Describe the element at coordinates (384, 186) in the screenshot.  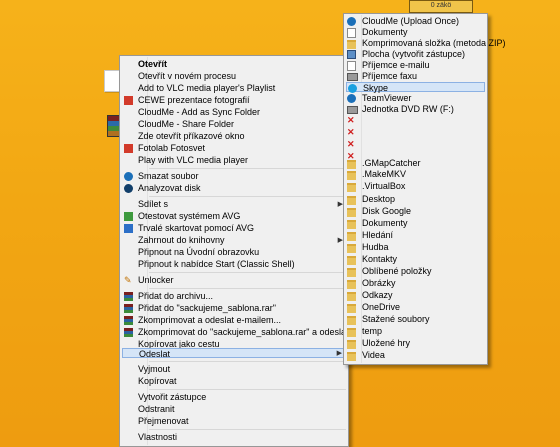
I see `send-to-label: .VirtualBox` at that location.